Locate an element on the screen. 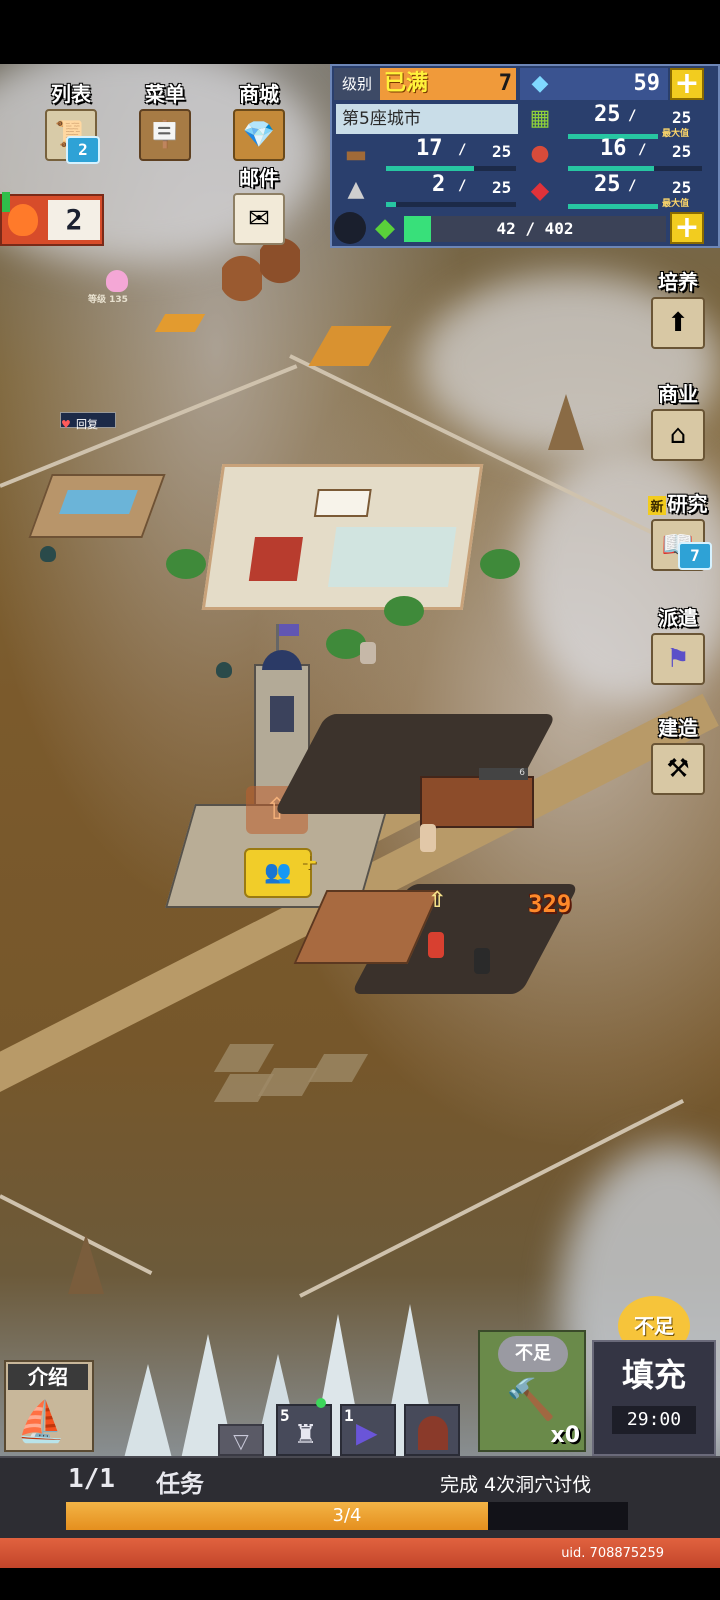 The width and height of the screenshot is (720, 1600). food-current: 16 is located at coordinates (613, 148).